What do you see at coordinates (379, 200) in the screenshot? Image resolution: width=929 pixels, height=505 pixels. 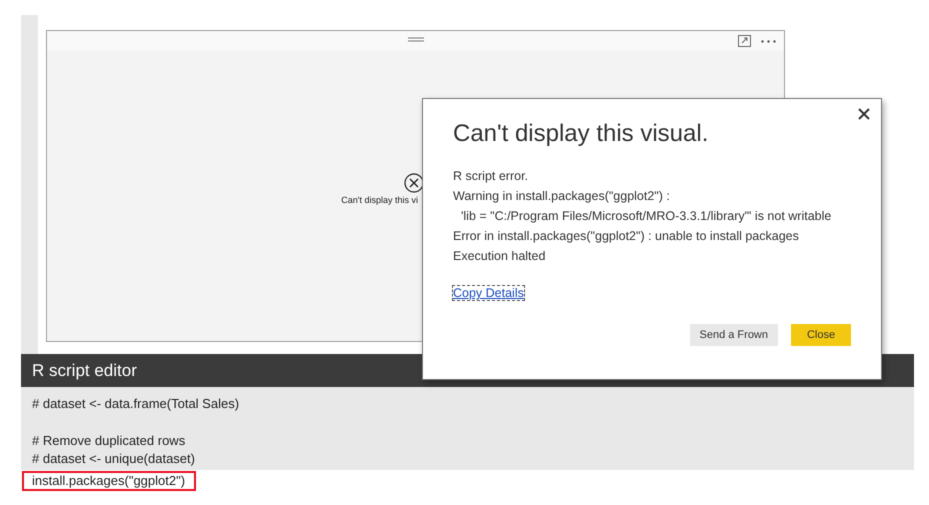 I see `error-message: Can't display this vi` at bounding box center [379, 200].